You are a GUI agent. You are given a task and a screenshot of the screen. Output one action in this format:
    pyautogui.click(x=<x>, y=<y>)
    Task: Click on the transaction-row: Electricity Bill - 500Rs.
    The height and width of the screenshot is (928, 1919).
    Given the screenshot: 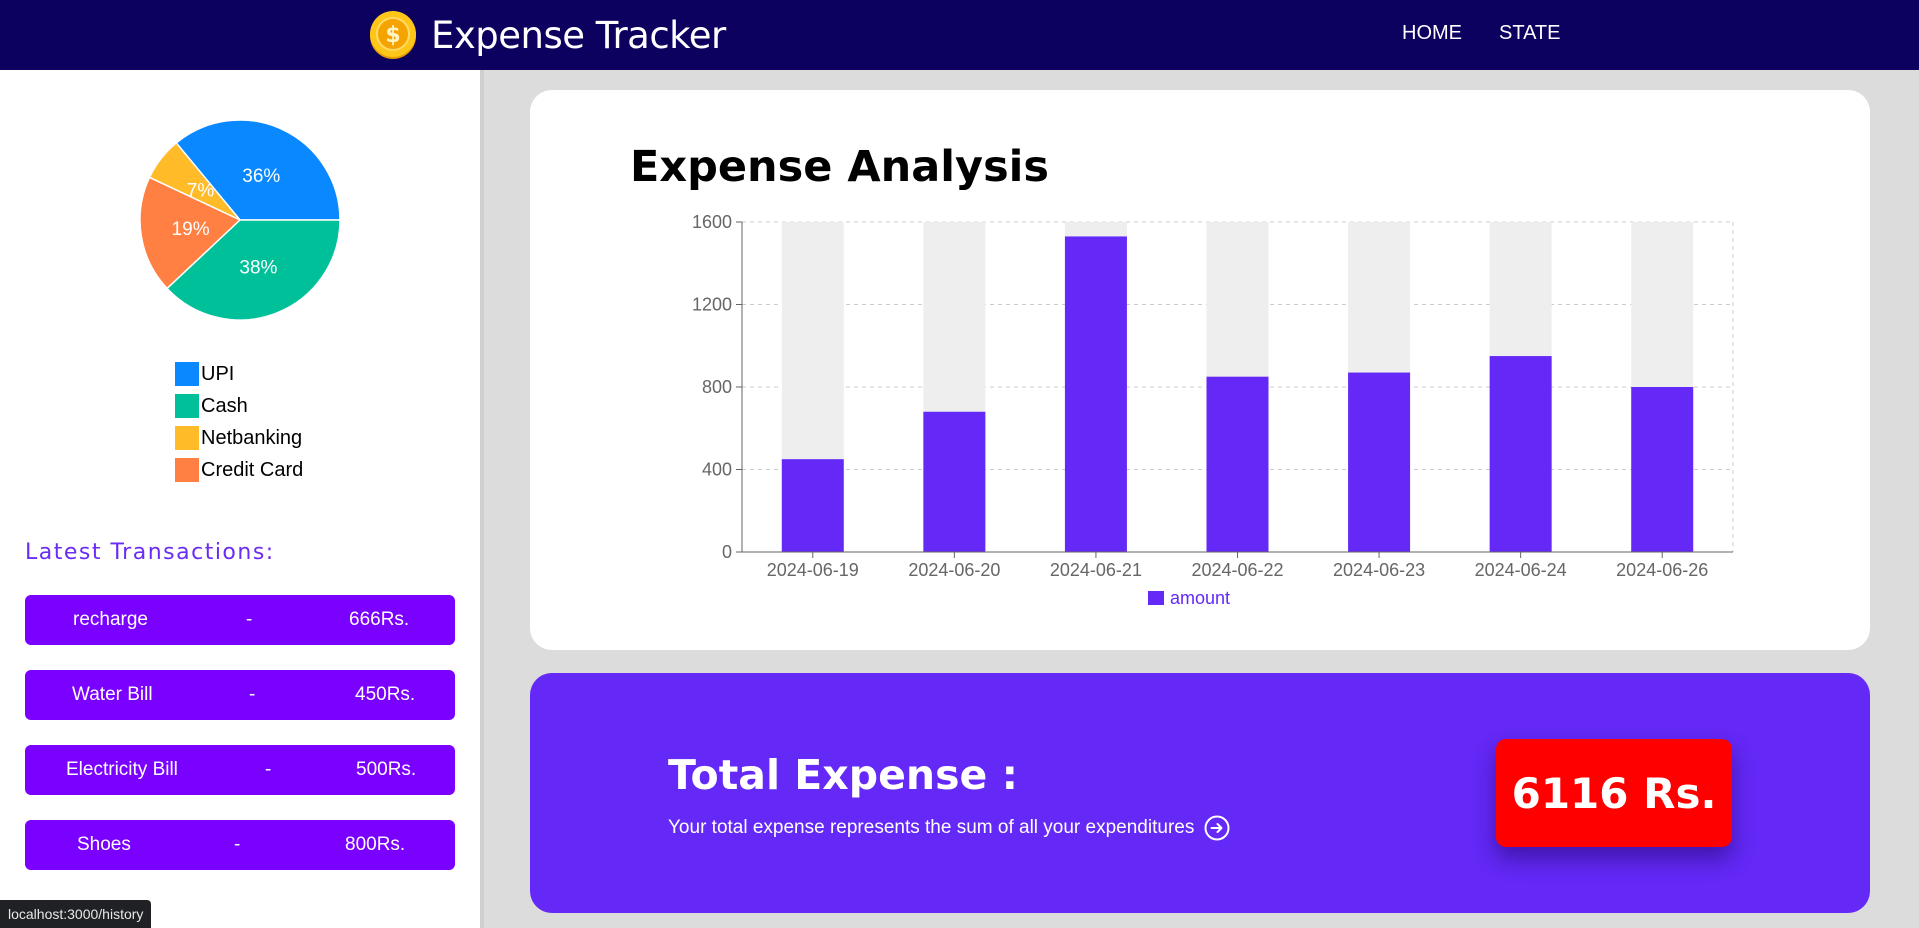 What is the action you would take?
    pyautogui.click(x=240, y=770)
    